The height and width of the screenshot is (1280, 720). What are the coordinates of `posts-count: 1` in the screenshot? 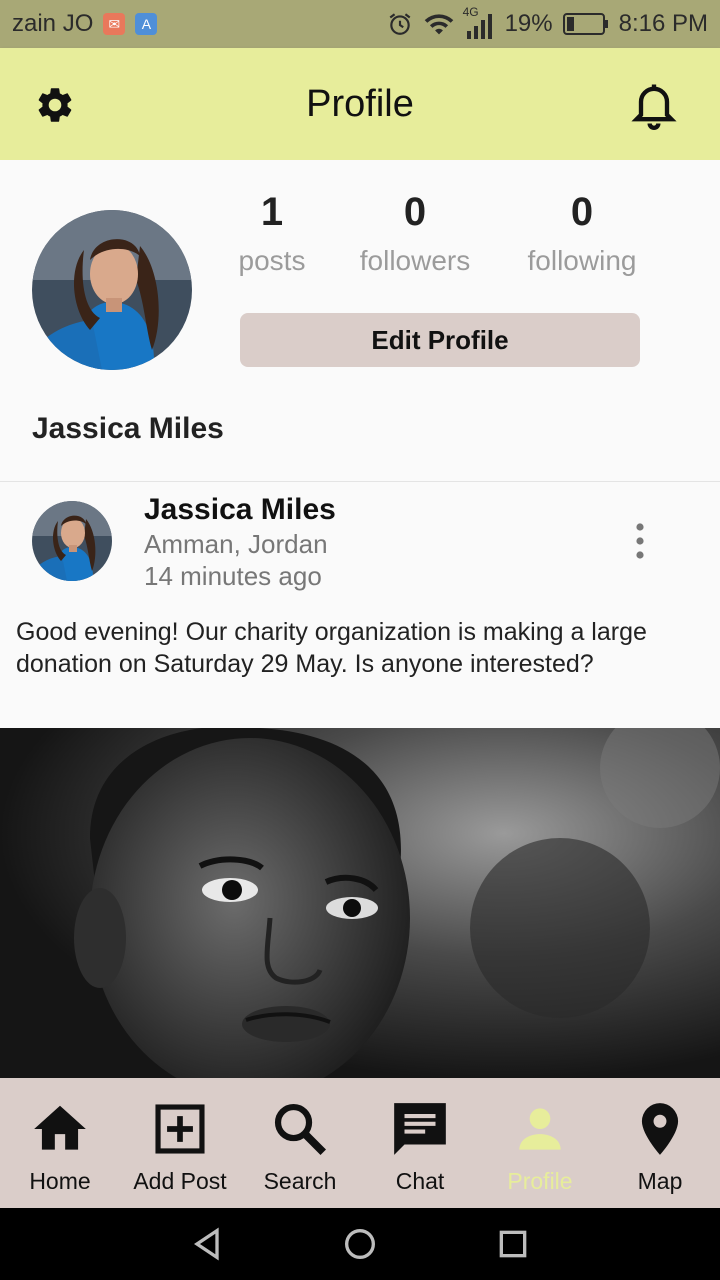 It's located at (272, 212).